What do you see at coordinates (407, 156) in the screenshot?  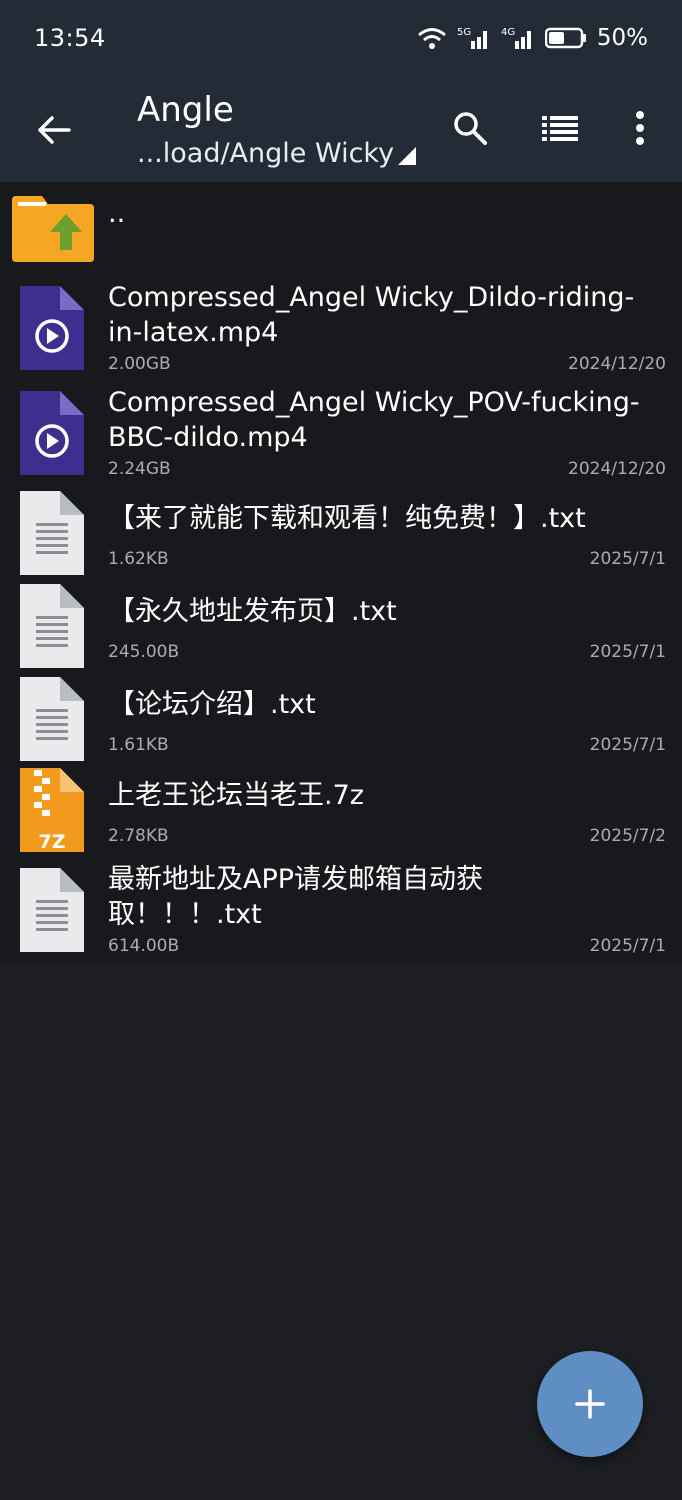 I see `dropdown-triangle-icon` at bounding box center [407, 156].